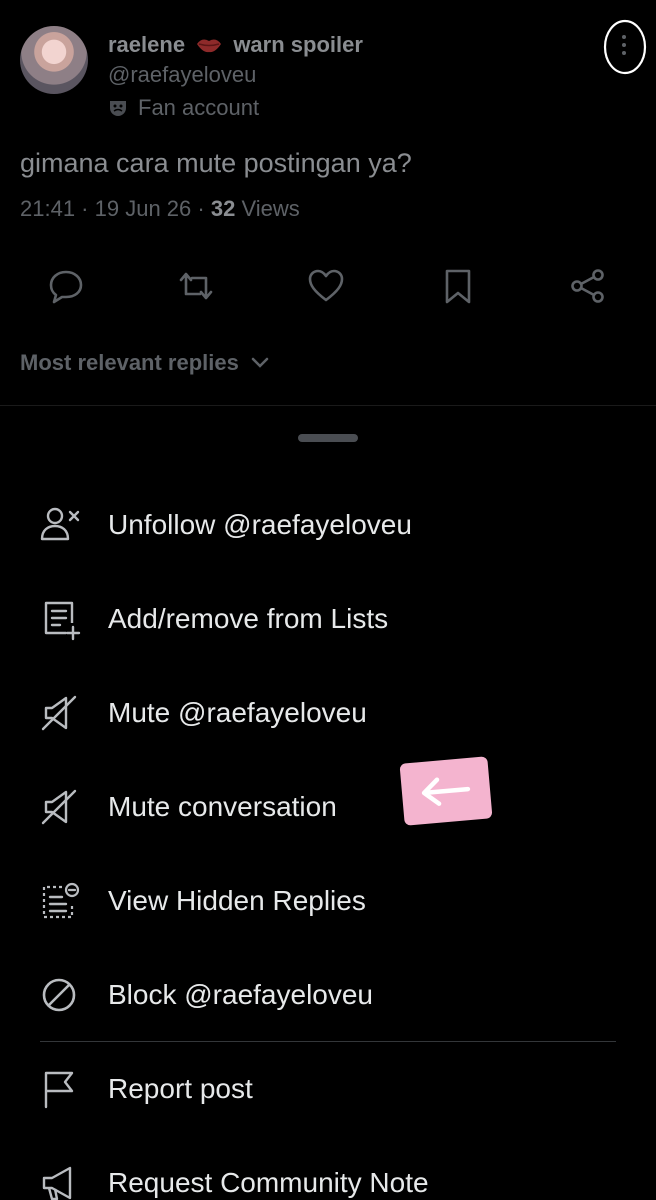  Describe the element at coordinates (223, 208) in the screenshot. I see `views-count: 32` at that location.